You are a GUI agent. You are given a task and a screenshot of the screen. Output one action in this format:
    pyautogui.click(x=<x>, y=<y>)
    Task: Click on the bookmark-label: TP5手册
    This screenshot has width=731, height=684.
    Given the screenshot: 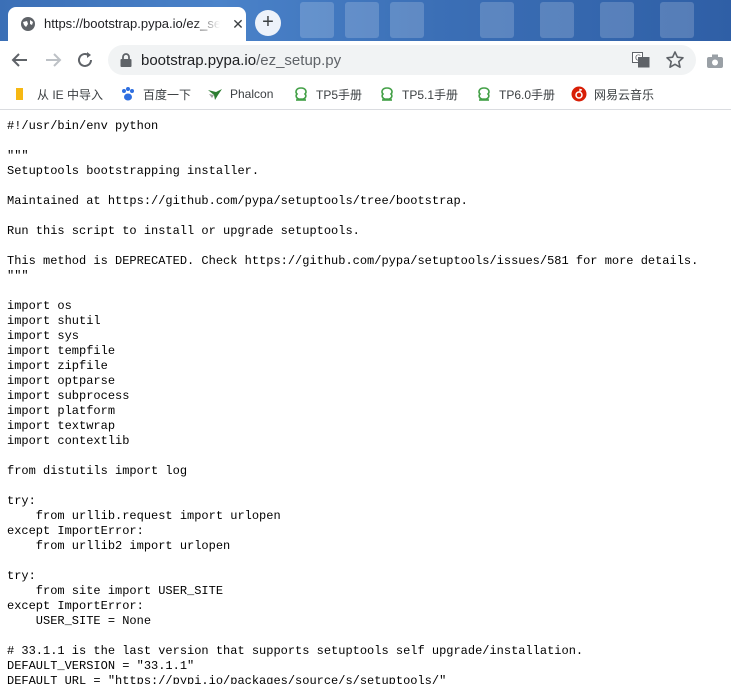 What is the action you would take?
    pyautogui.click(x=339, y=94)
    